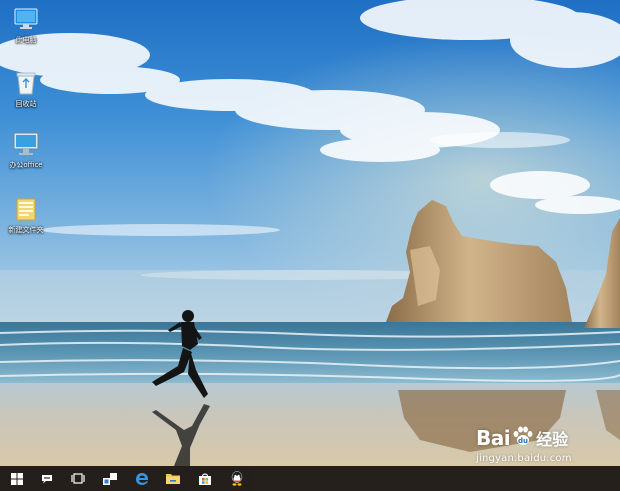 The image size is (620, 491). I want to click on edge-button, so click(142, 478).